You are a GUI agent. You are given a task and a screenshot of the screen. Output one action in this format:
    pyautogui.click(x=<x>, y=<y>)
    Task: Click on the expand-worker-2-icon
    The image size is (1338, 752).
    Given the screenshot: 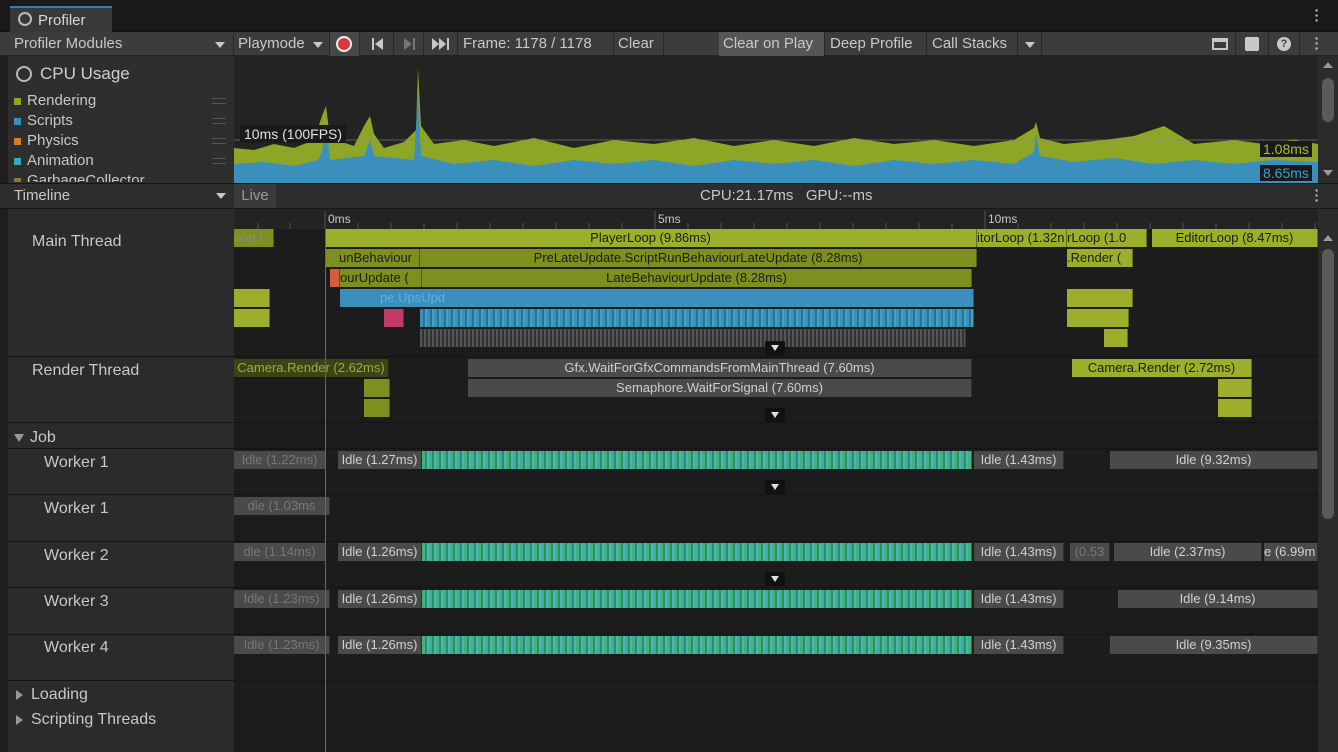 What is the action you would take?
    pyautogui.click(x=775, y=579)
    